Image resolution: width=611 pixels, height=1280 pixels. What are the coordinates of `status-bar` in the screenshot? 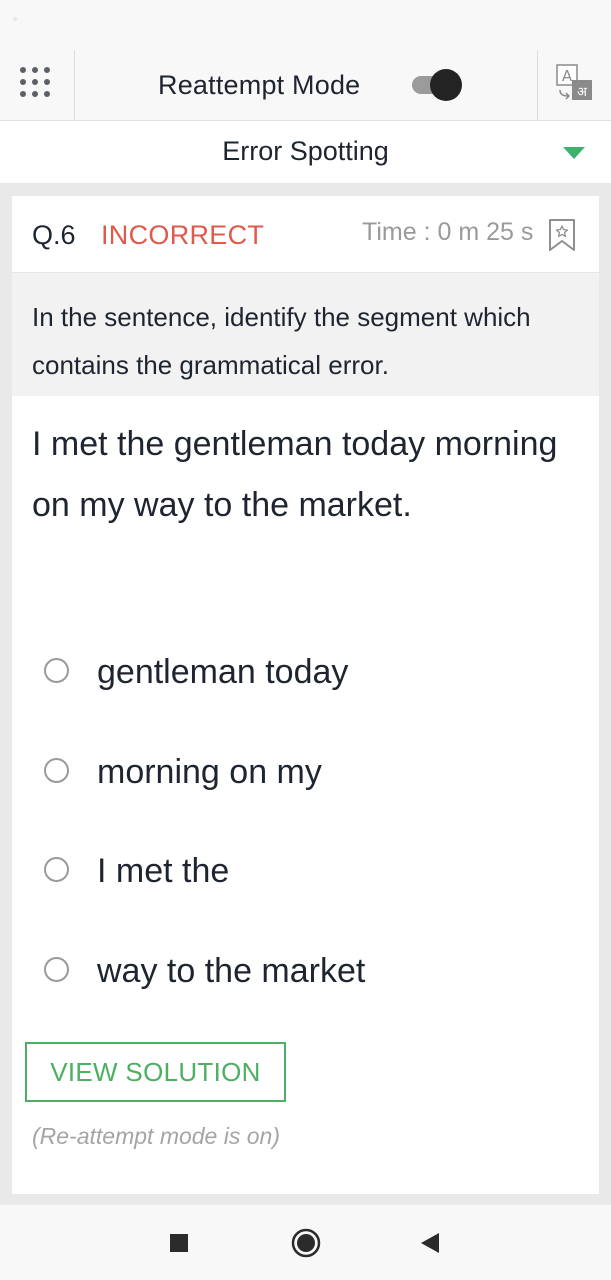 It's located at (305, 25).